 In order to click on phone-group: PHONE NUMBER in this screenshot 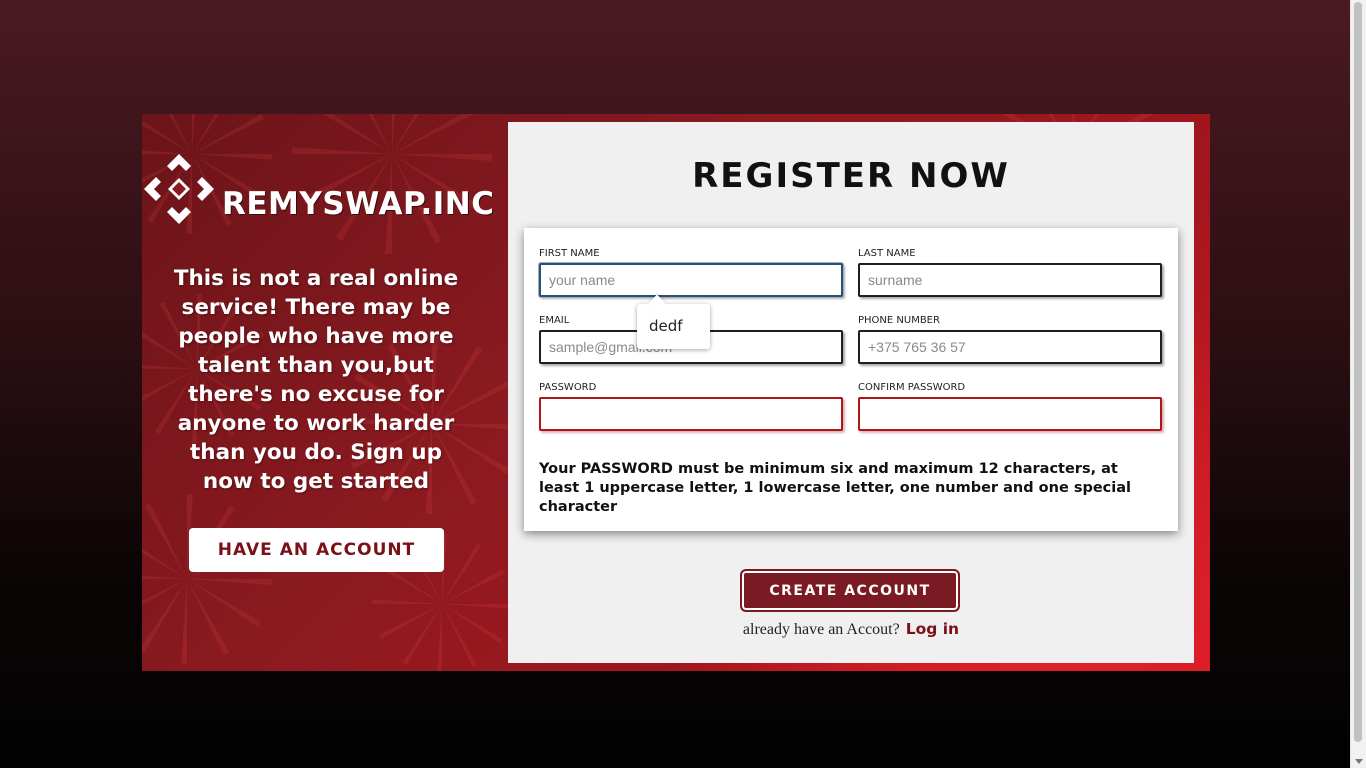, I will do `click(1010, 339)`.